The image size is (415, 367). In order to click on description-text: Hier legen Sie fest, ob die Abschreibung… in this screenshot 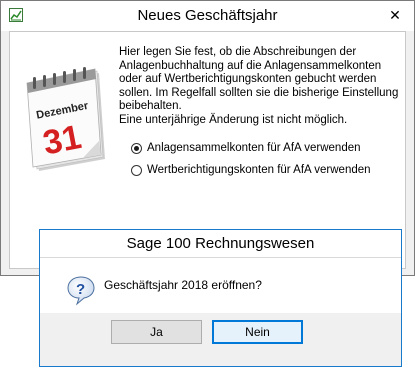, I will do `click(259, 86)`.